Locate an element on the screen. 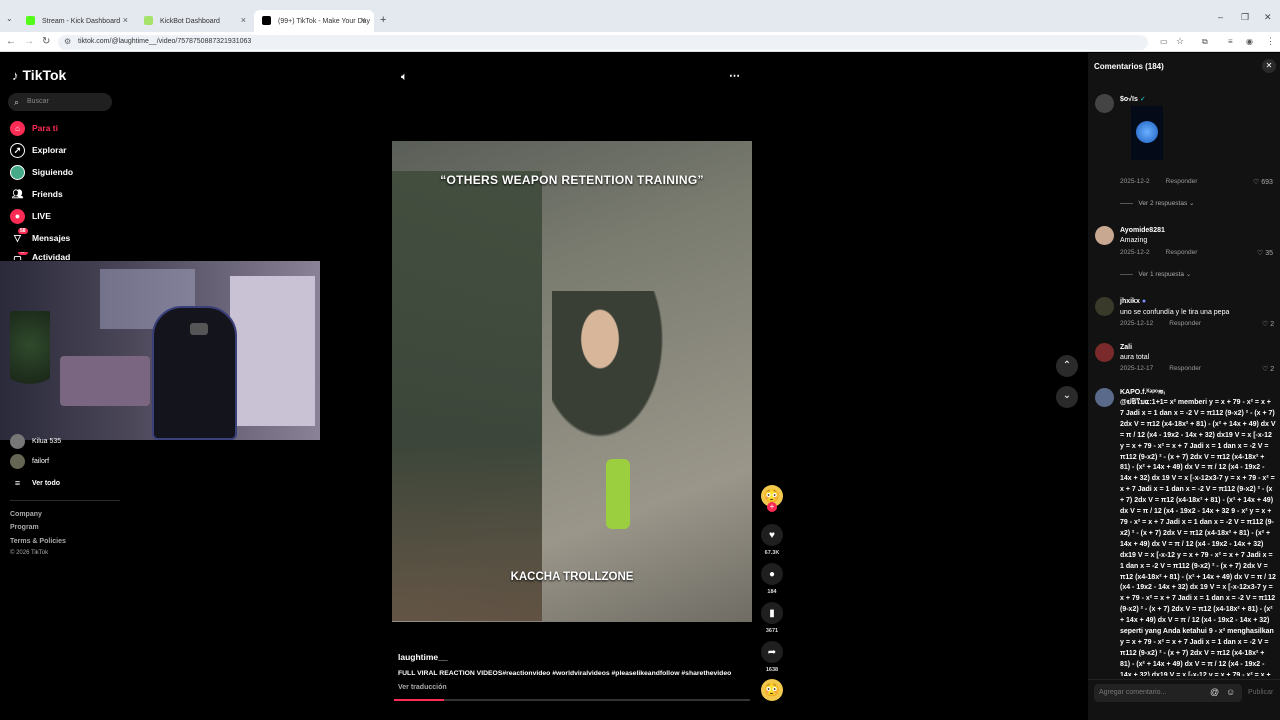 The width and height of the screenshot is (1280, 720). mention-icon: @ is located at coordinates (1214, 692).